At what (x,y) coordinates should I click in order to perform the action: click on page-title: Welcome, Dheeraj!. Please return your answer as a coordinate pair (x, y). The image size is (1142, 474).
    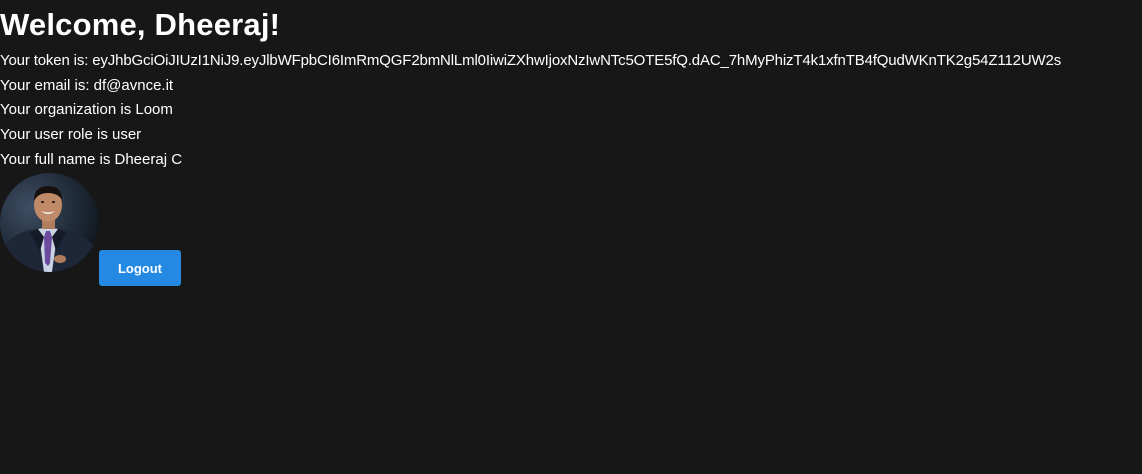
    Looking at the image, I should click on (140, 24).